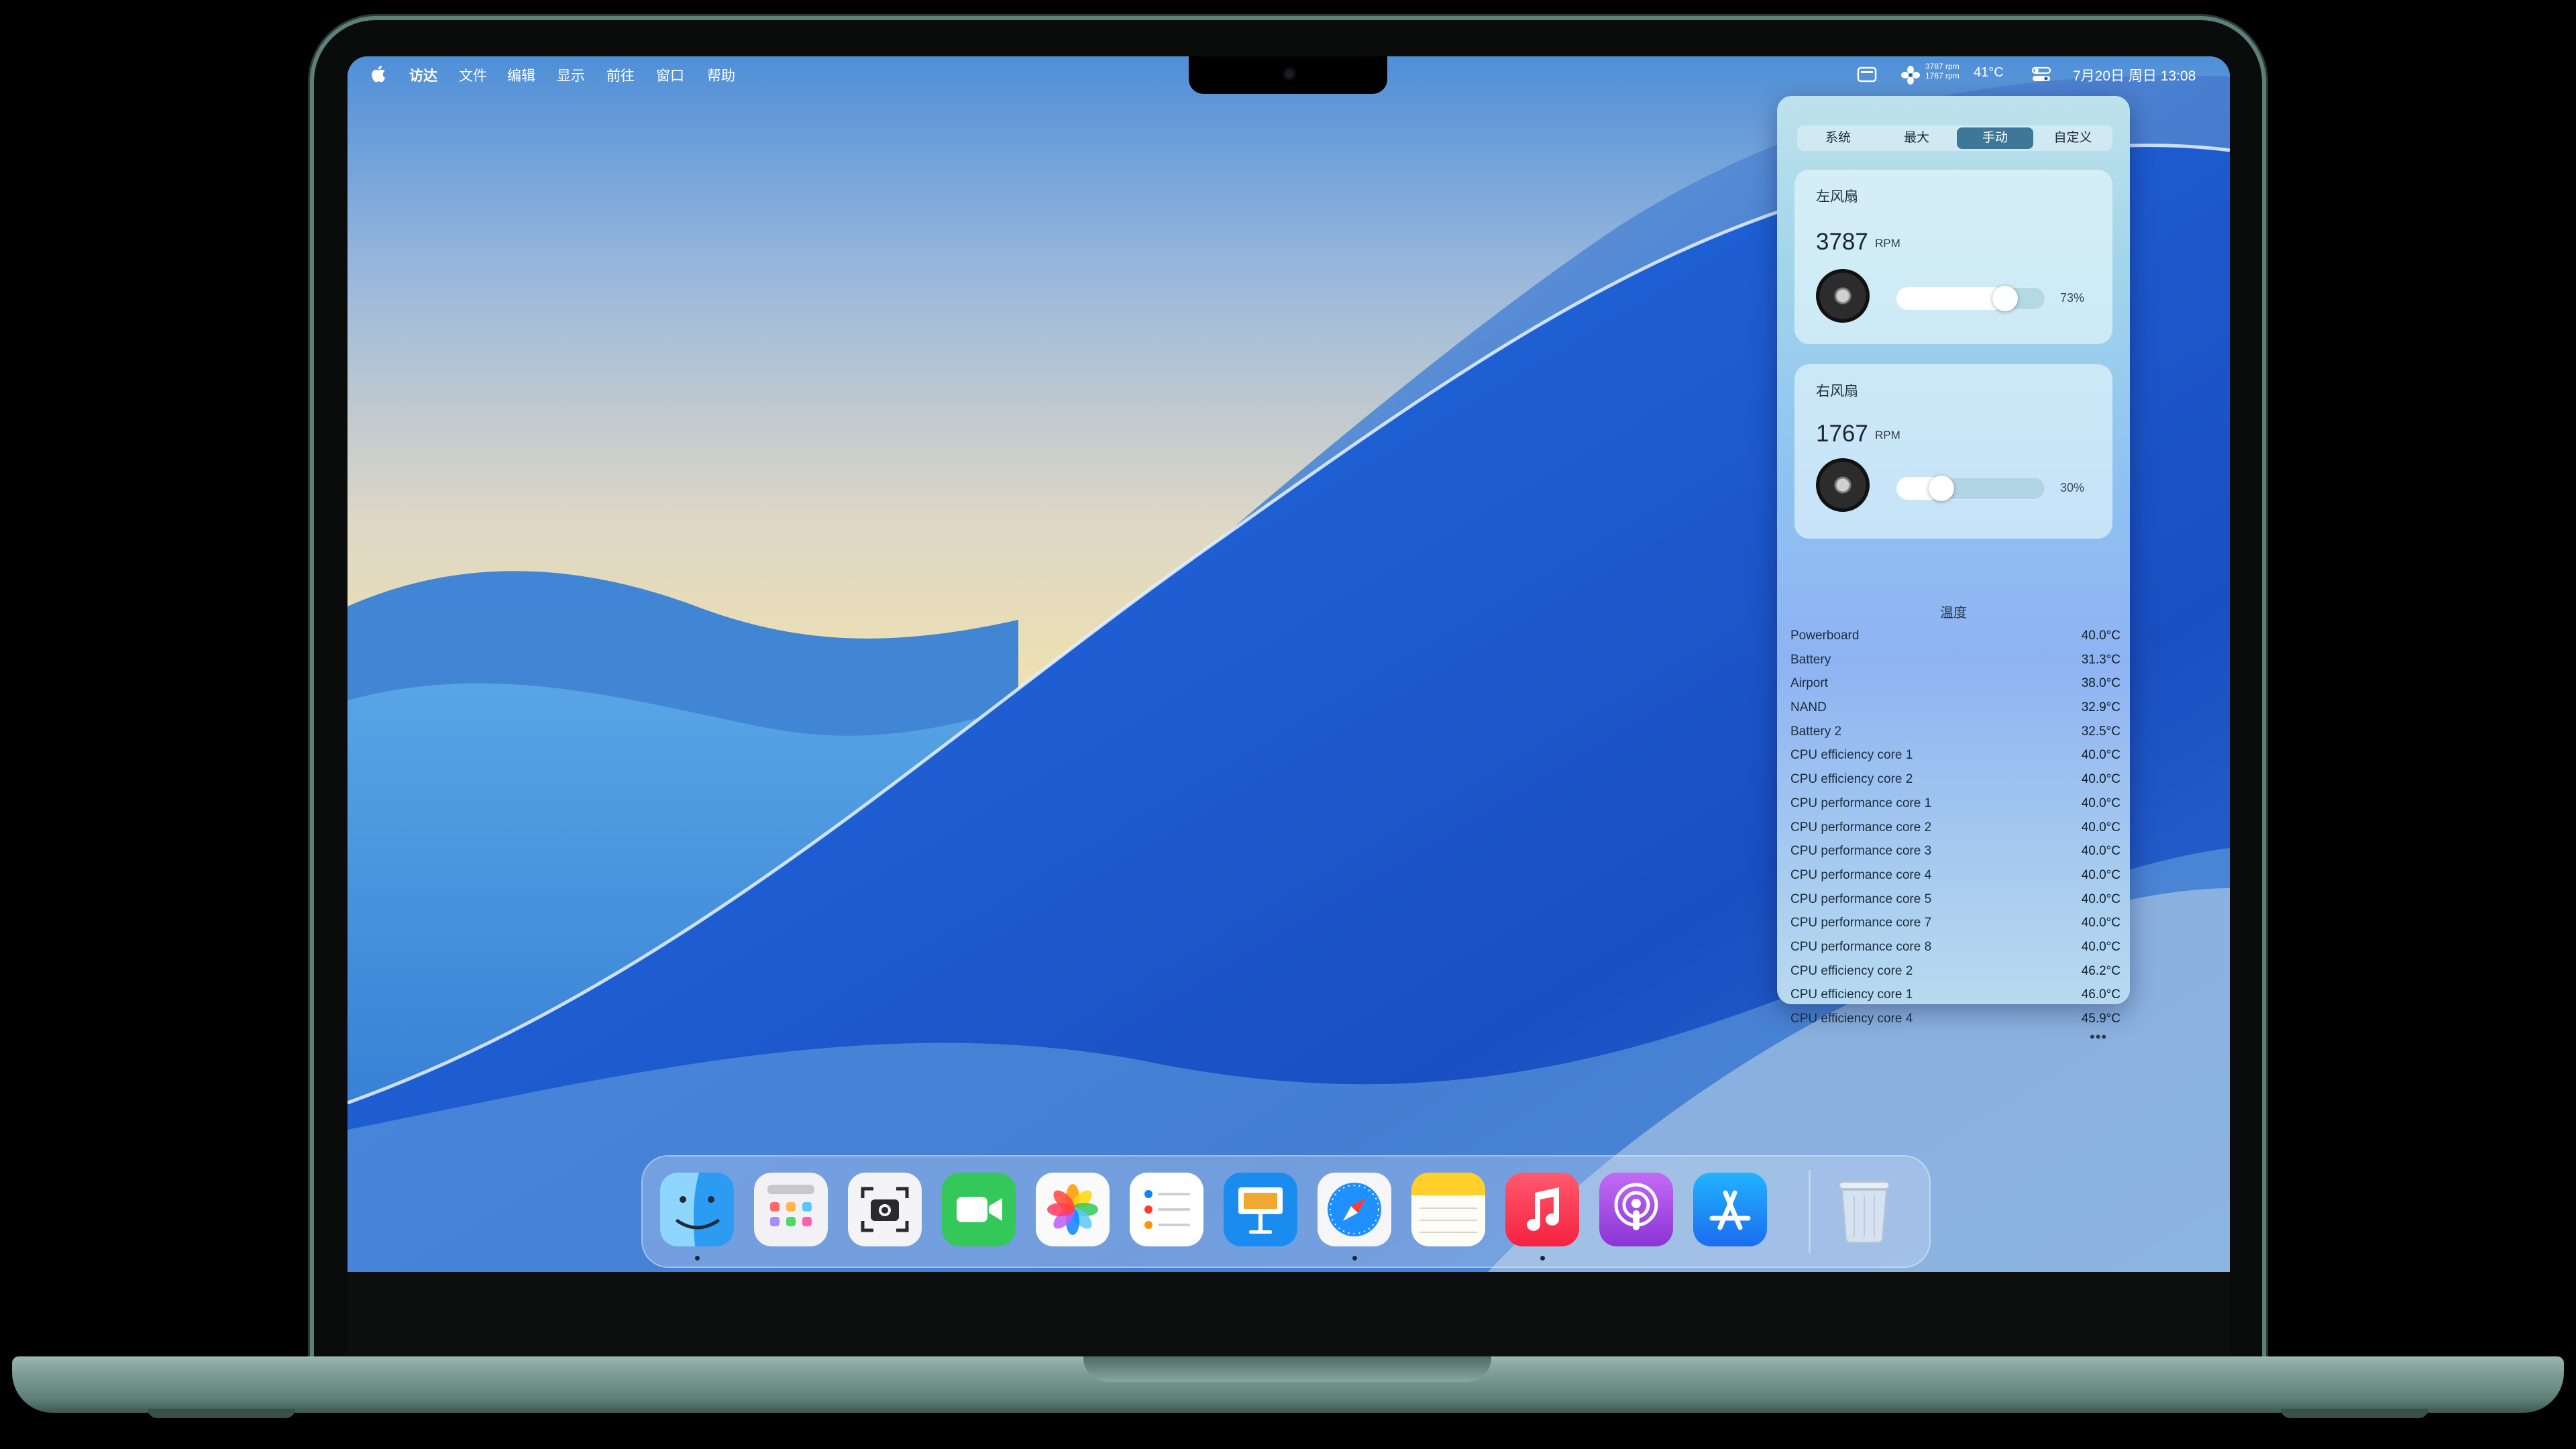  What do you see at coordinates (1953, 257) in the screenshot?
I see `left-fan-card: 左风扇 3787 RPM 73%` at bounding box center [1953, 257].